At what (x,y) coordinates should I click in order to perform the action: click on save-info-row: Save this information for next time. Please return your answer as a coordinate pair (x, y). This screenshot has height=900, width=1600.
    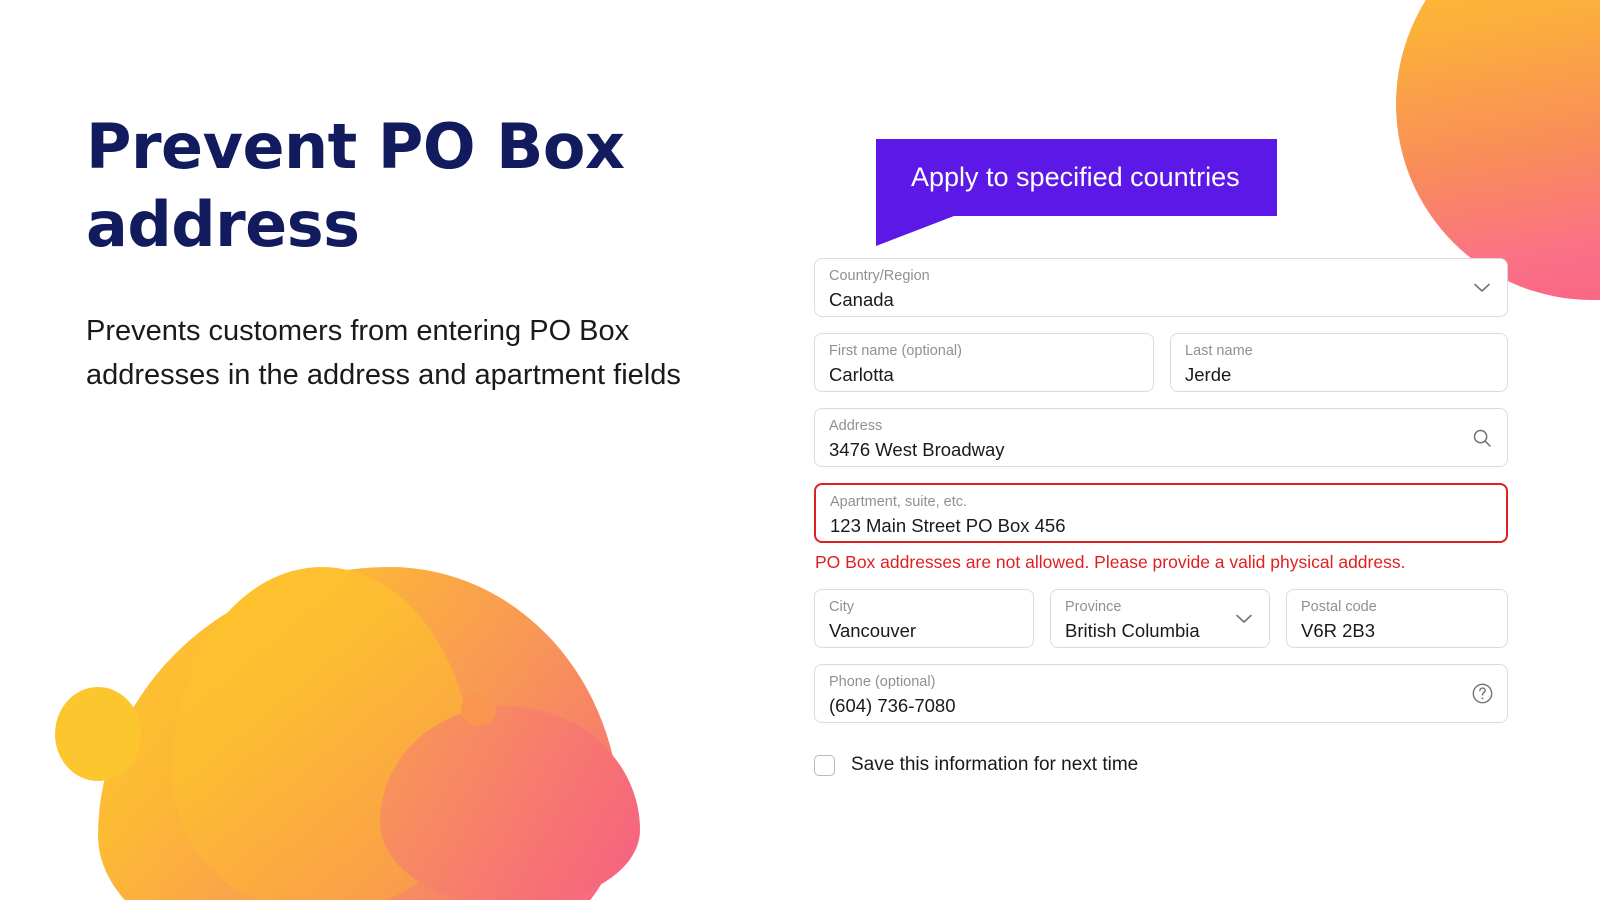
    Looking at the image, I should click on (1161, 765).